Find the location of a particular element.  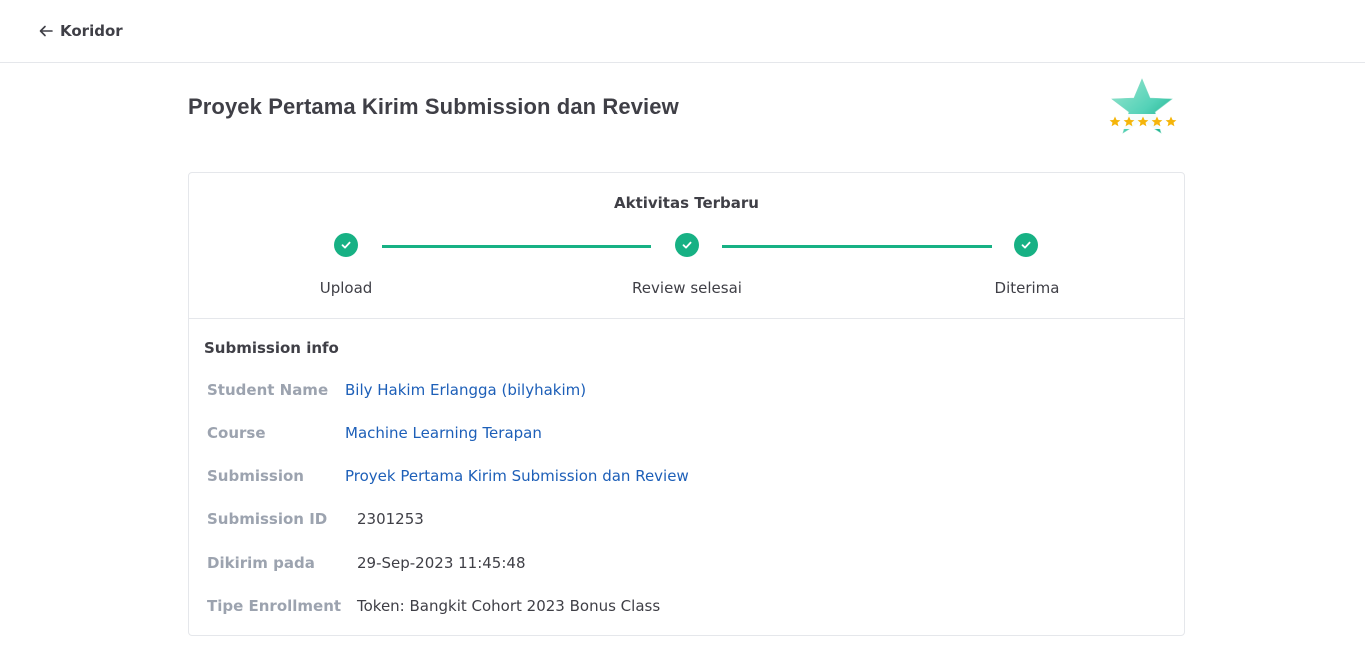

course-link: Machine Learning Terapan is located at coordinates (443, 433).